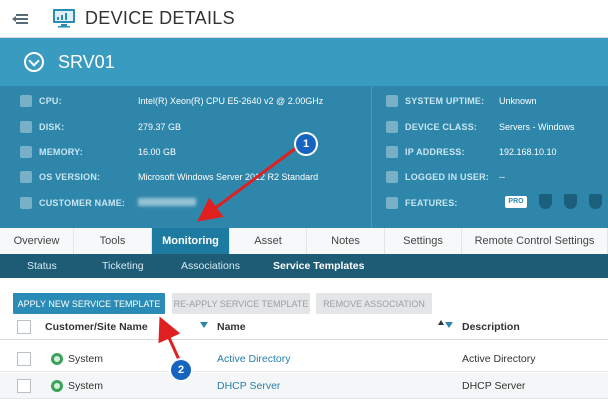 The image size is (608, 403). What do you see at coordinates (537, 127) in the screenshot?
I see `prop-value: Servers - Windows` at bounding box center [537, 127].